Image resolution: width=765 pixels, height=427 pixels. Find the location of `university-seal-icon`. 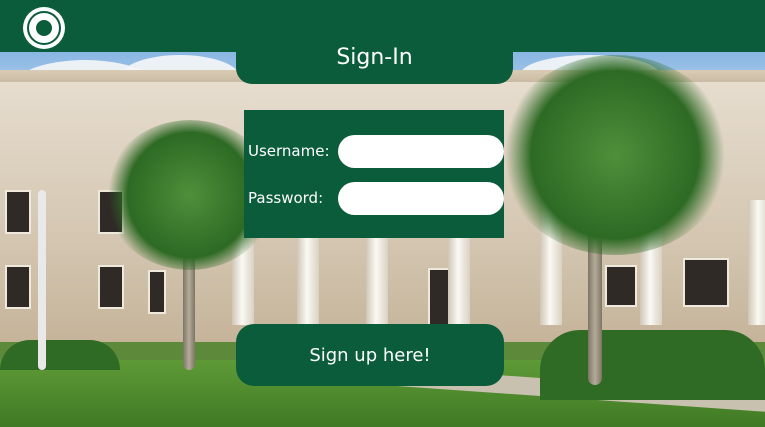

university-seal-icon is located at coordinates (44, 28).